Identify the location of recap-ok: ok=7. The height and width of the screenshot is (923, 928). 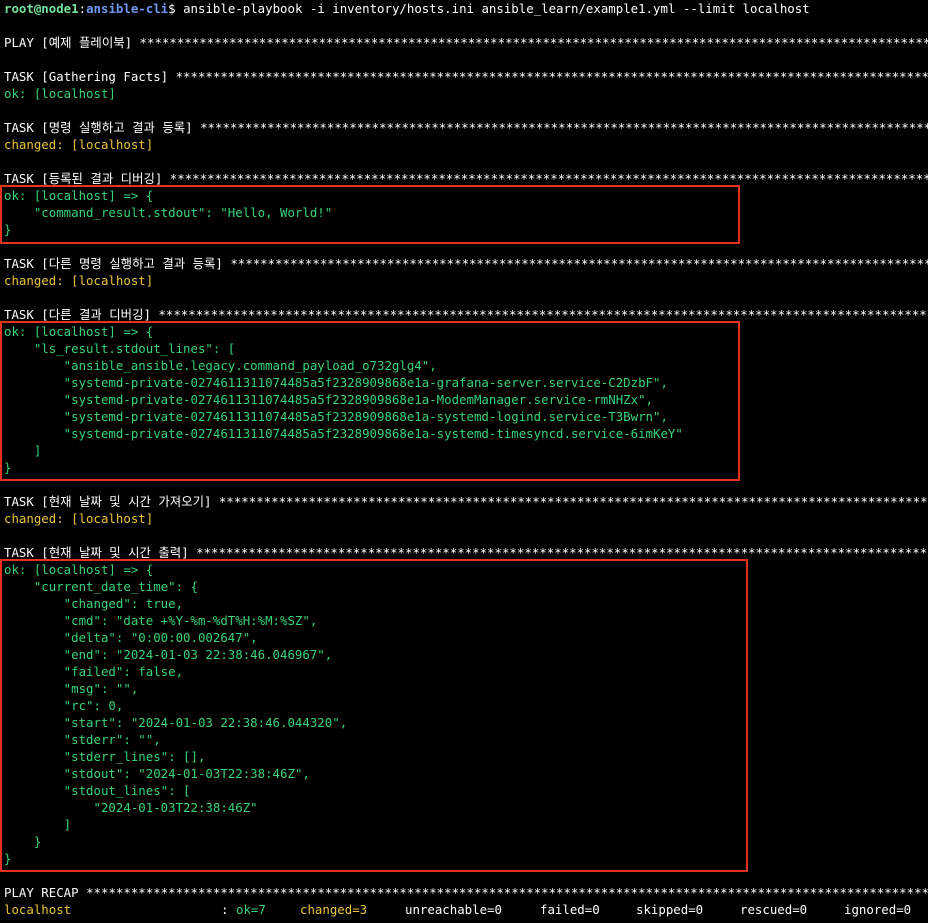
(251, 909).